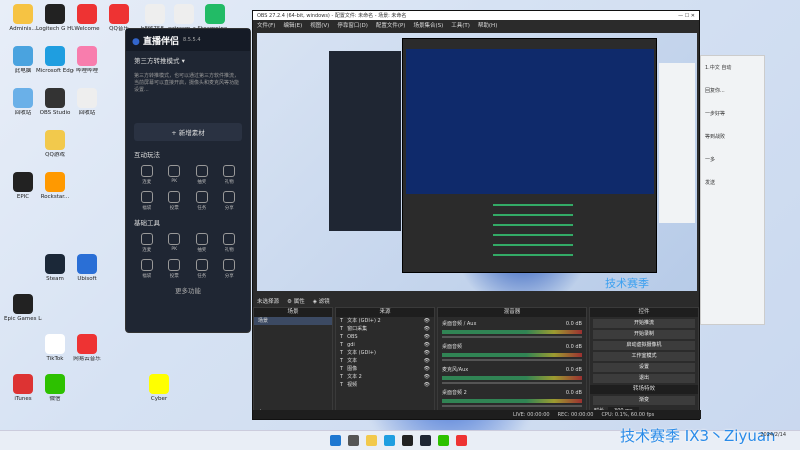 Image resolution: width=800 pixels, height=450 pixels. I want to click on source-item: T 文本 (GDI+) 2 👁, so click(385, 321).